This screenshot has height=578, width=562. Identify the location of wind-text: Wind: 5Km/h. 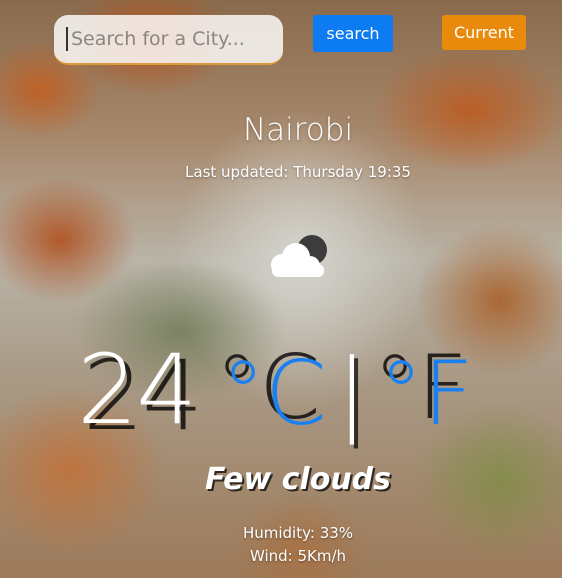
(298, 556).